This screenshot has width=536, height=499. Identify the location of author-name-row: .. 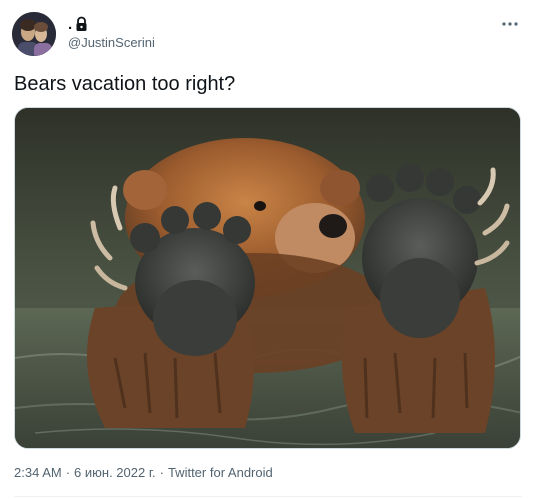
(78, 24).